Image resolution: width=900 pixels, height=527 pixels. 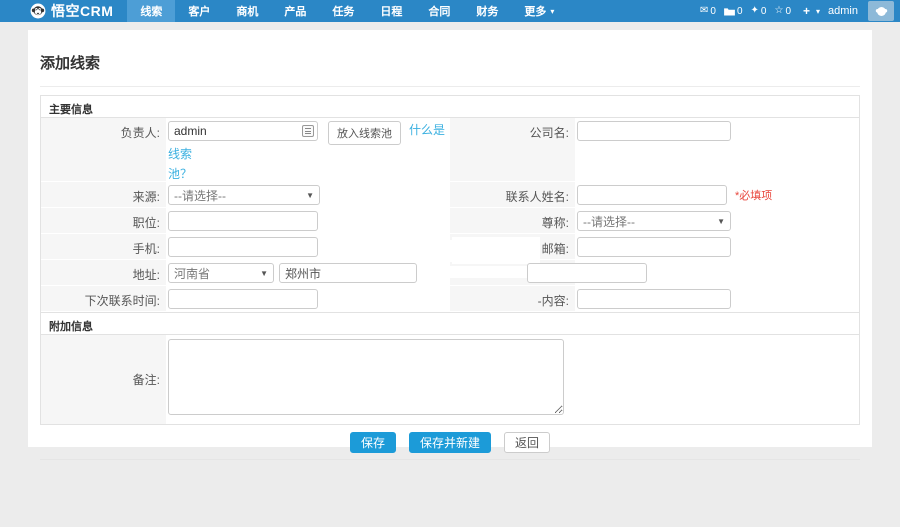 What do you see at coordinates (221, 273) in the screenshot?
I see `province-select: 河南省 ▼` at bounding box center [221, 273].